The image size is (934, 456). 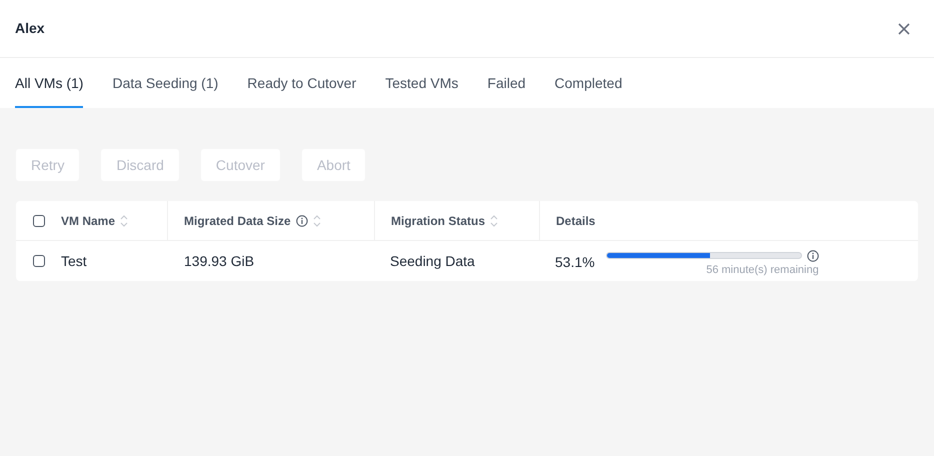 What do you see at coordinates (165, 83) in the screenshot?
I see `tab: Data Seeding (1)` at bounding box center [165, 83].